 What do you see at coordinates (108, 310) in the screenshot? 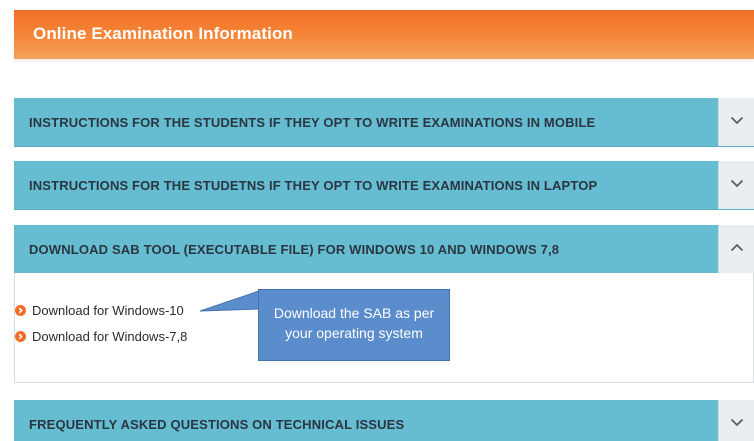
I see `download-windows-10-link: Download for Windows-10` at bounding box center [108, 310].